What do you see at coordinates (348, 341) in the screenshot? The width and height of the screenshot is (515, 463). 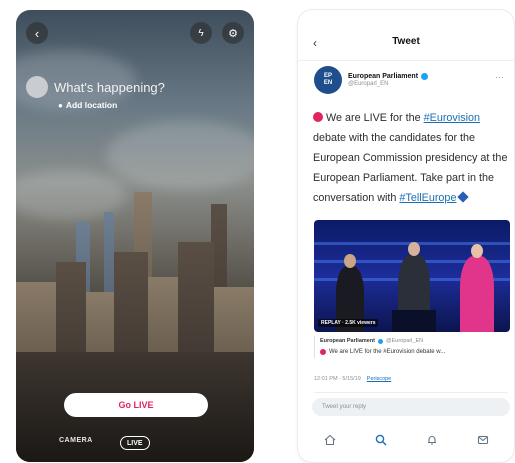 I see `quoted-name: European Parliament` at bounding box center [348, 341].